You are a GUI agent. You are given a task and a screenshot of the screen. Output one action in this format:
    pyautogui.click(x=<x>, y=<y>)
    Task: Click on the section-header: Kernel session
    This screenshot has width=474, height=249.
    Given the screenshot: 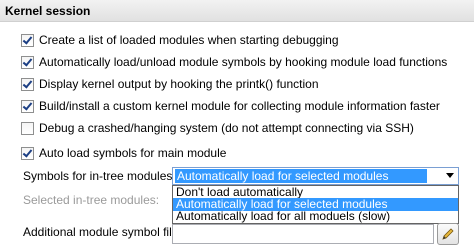 What is the action you would take?
    pyautogui.click(x=237, y=11)
    